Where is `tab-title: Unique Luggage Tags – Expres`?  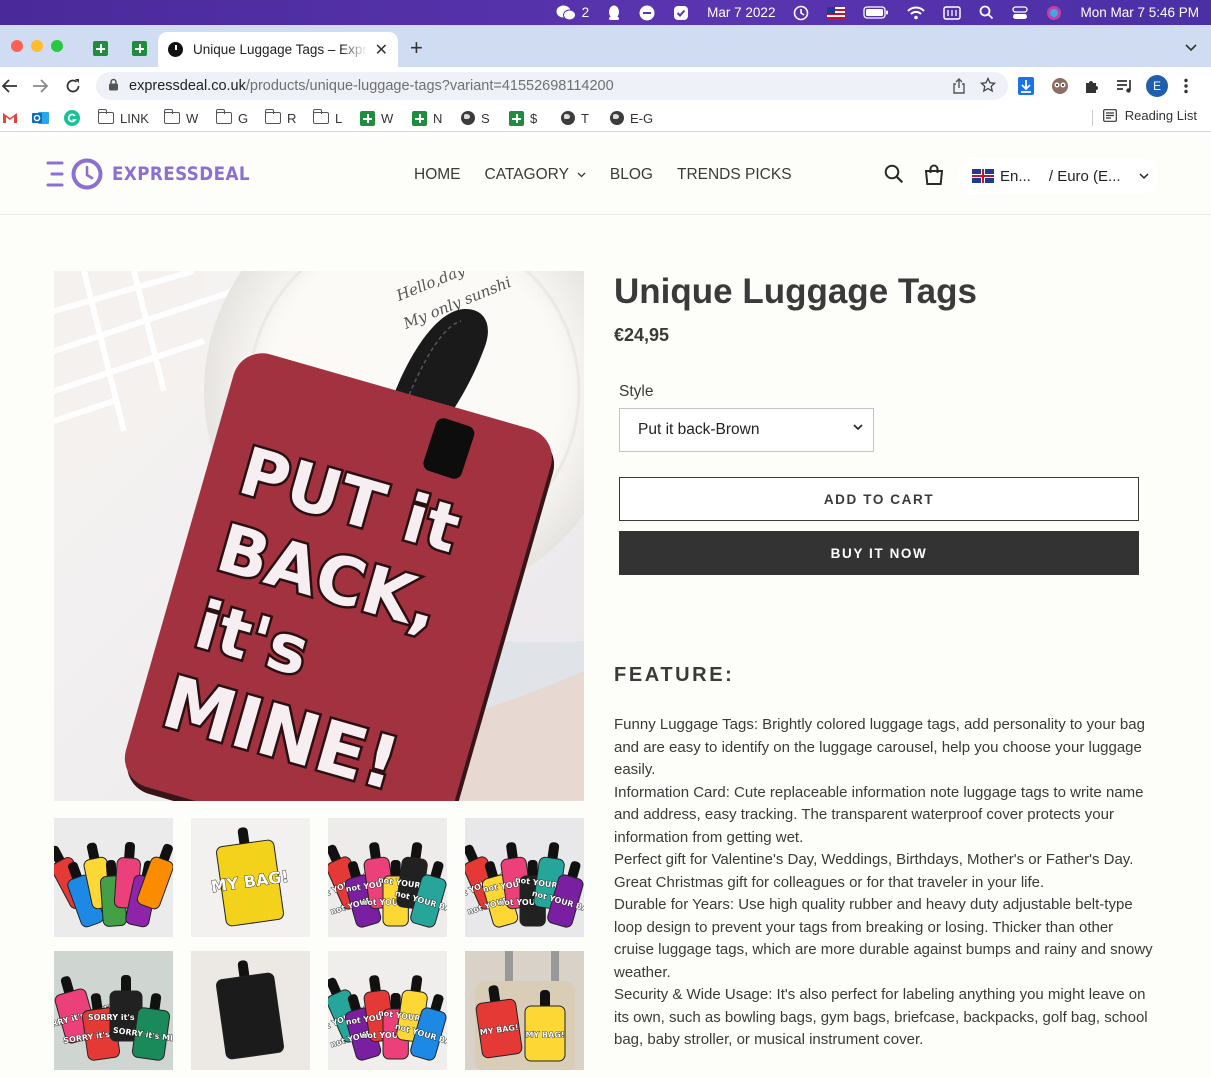 tab-title: Unique Luggage Tags – Expres is located at coordinates (280, 49).